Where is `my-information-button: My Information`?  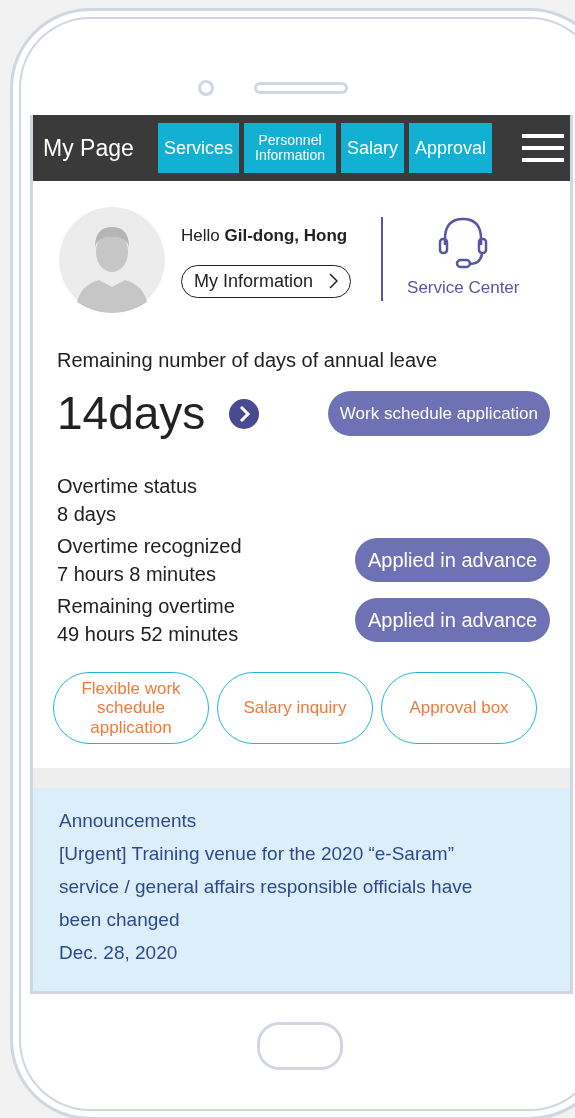 my-information-button: My Information is located at coordinates (266, 281).